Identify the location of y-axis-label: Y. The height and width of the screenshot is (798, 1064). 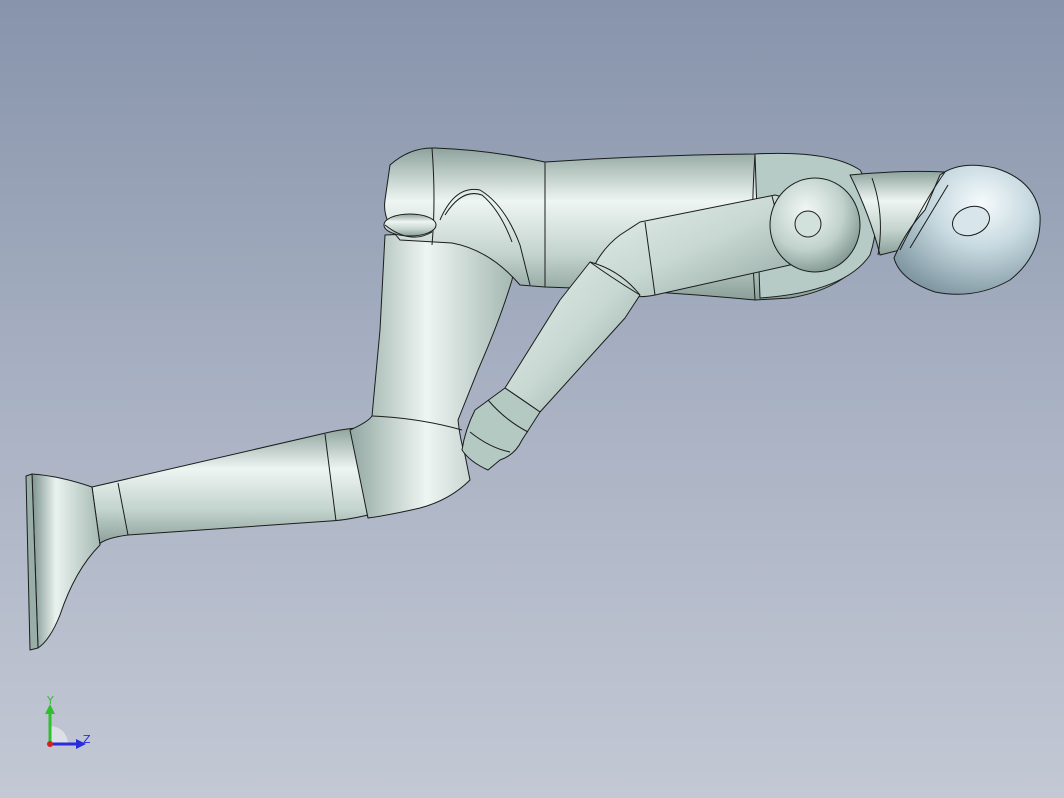
(50, 701).